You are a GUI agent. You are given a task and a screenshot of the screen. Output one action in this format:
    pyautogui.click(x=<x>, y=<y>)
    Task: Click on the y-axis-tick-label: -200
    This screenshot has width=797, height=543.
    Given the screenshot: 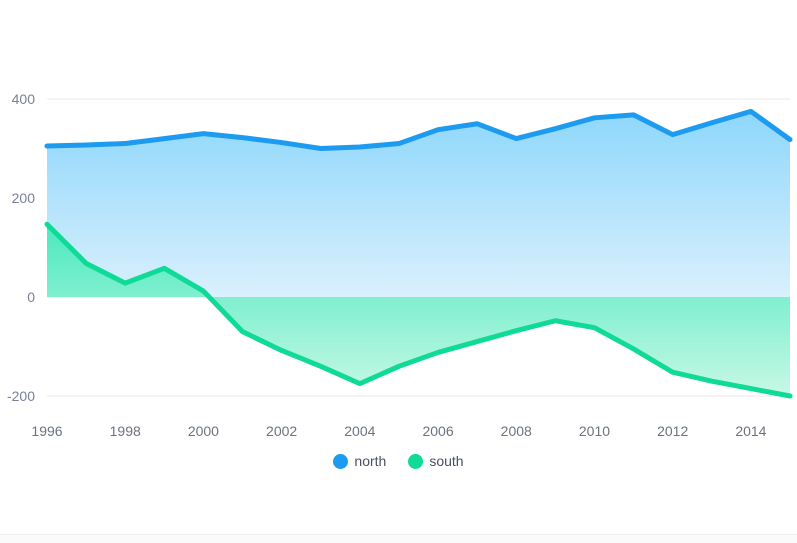 What is the action you would take?
    pyautogui.click(x=21, y=396)
    